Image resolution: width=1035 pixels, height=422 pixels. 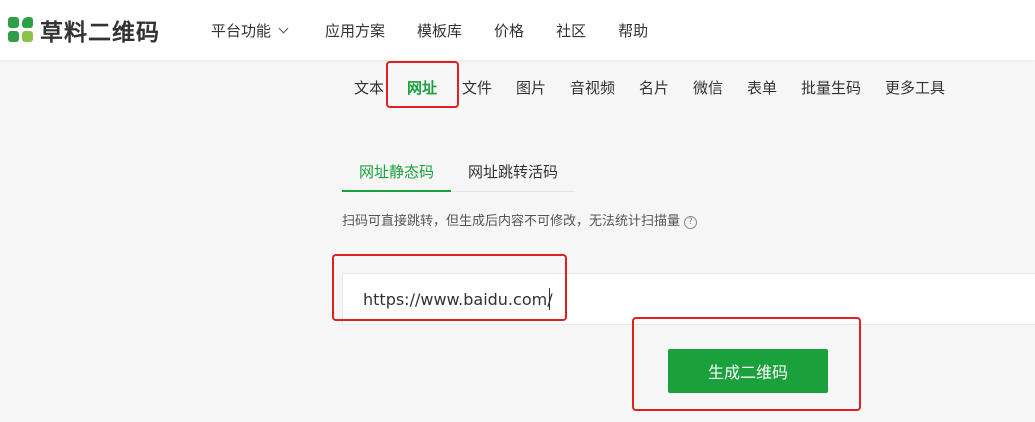 What do you see at coordinates (458, 172) in the screenshot?
I see `url-subtabs: 网址静态码 网址跳转活码` at bounding box center [458, 172].